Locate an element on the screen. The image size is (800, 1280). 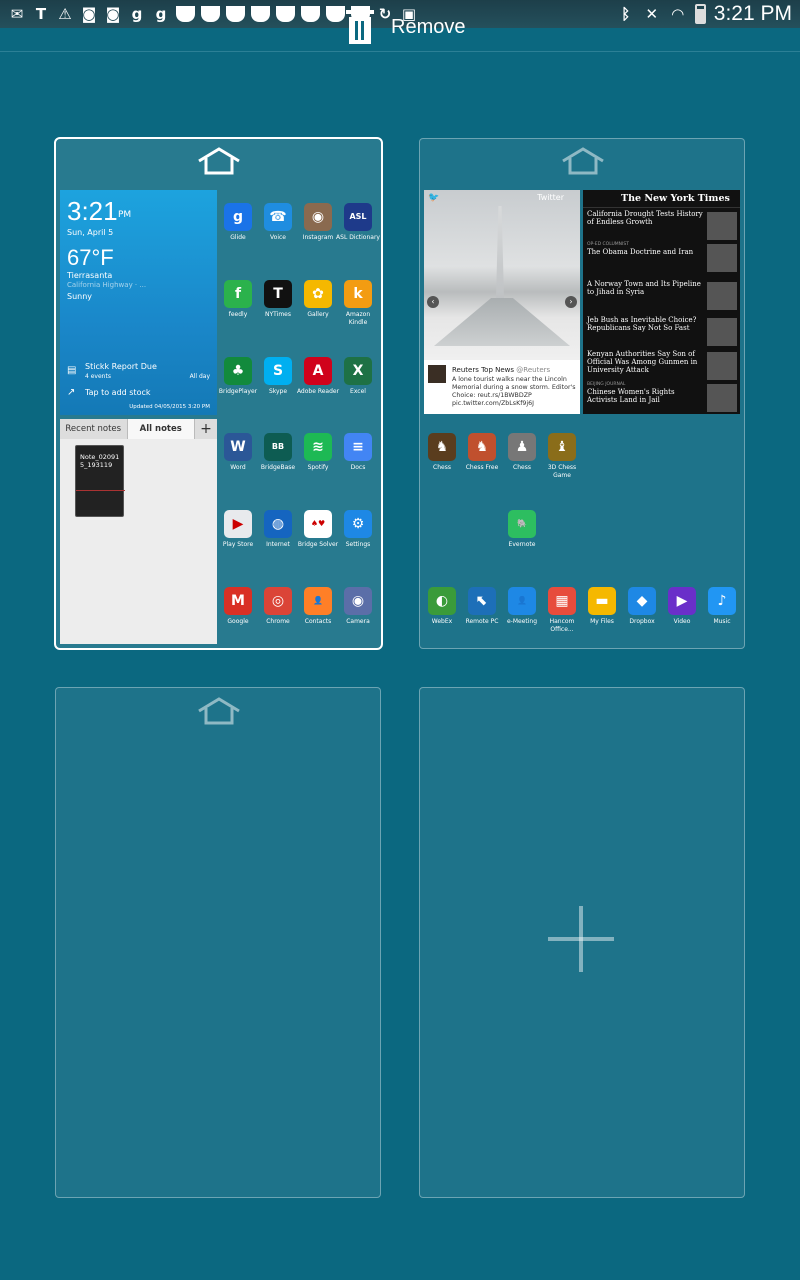
app-asl: ASL ASL Dictionary is located at coordinates (358, 222).